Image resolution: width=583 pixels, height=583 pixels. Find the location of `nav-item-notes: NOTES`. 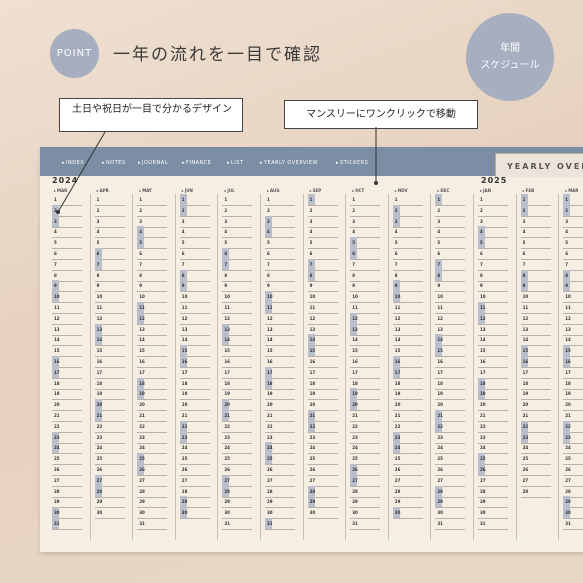

nav-item-notes: NOTES is located at coordinates (114, 163).